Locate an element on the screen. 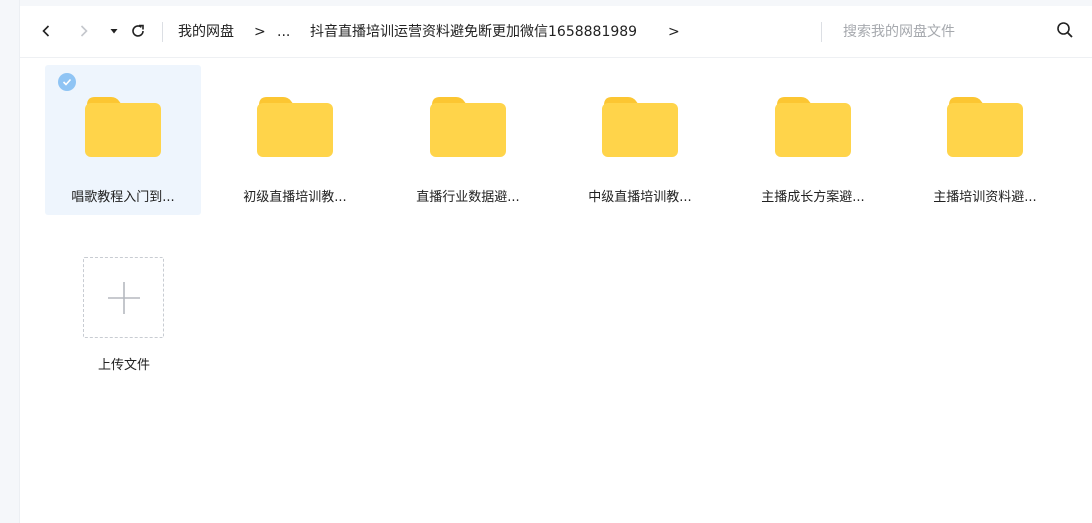  plus-icon is located at coordinates (123, 297).